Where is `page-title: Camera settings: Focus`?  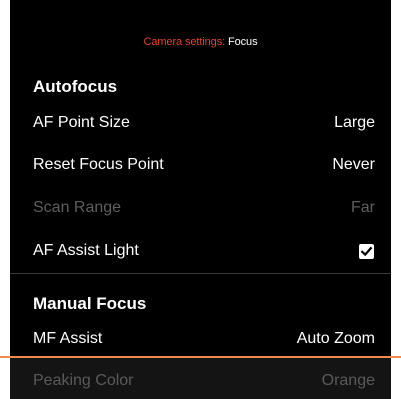 page-title: Camera settings: Focus is located at coordinates (200, 42).